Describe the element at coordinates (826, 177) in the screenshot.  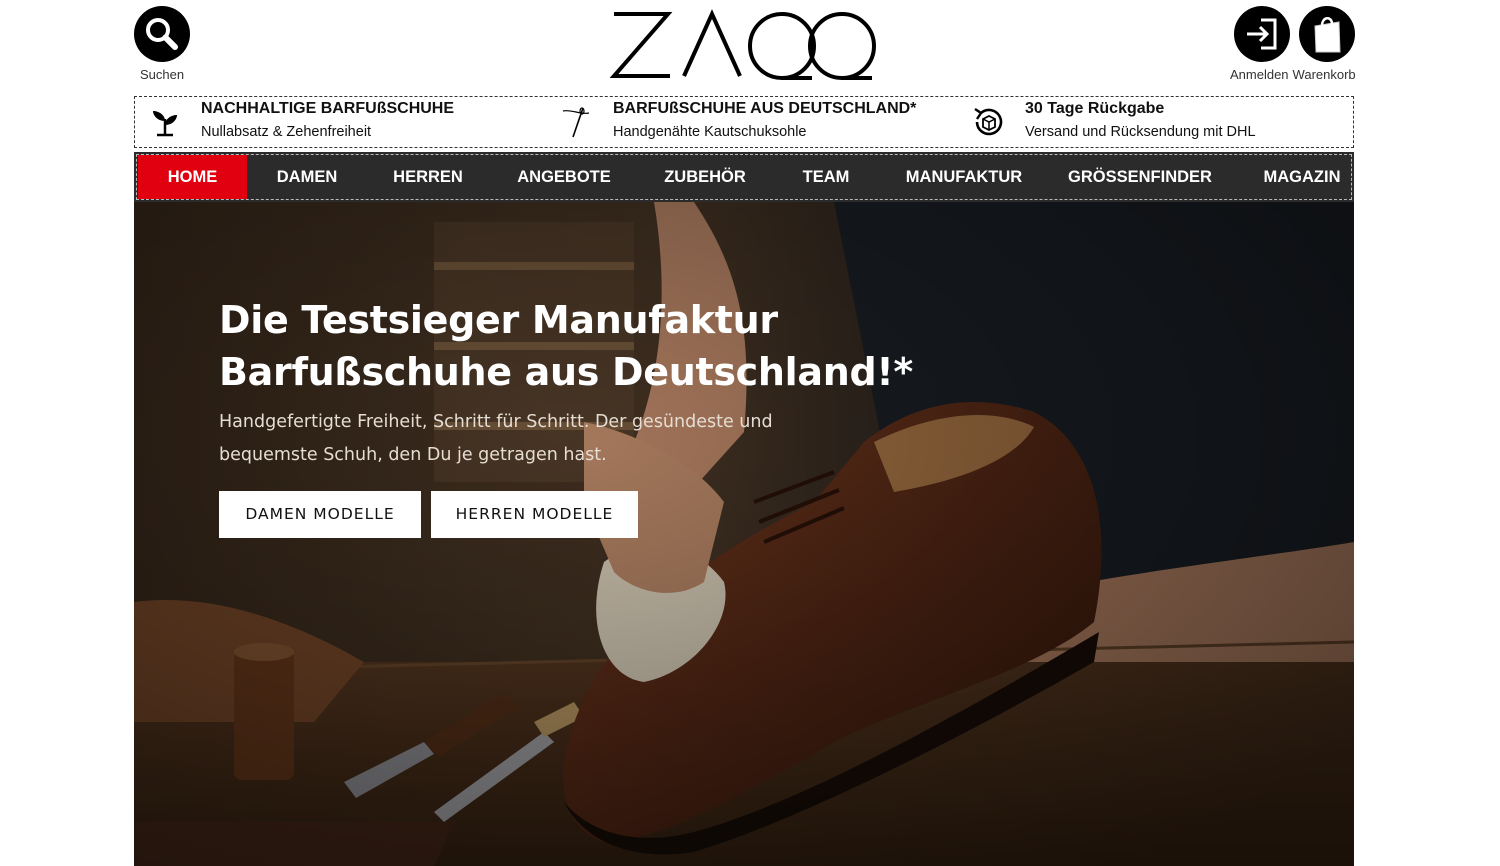
I see `nav-item-team: TEAM` at that location.